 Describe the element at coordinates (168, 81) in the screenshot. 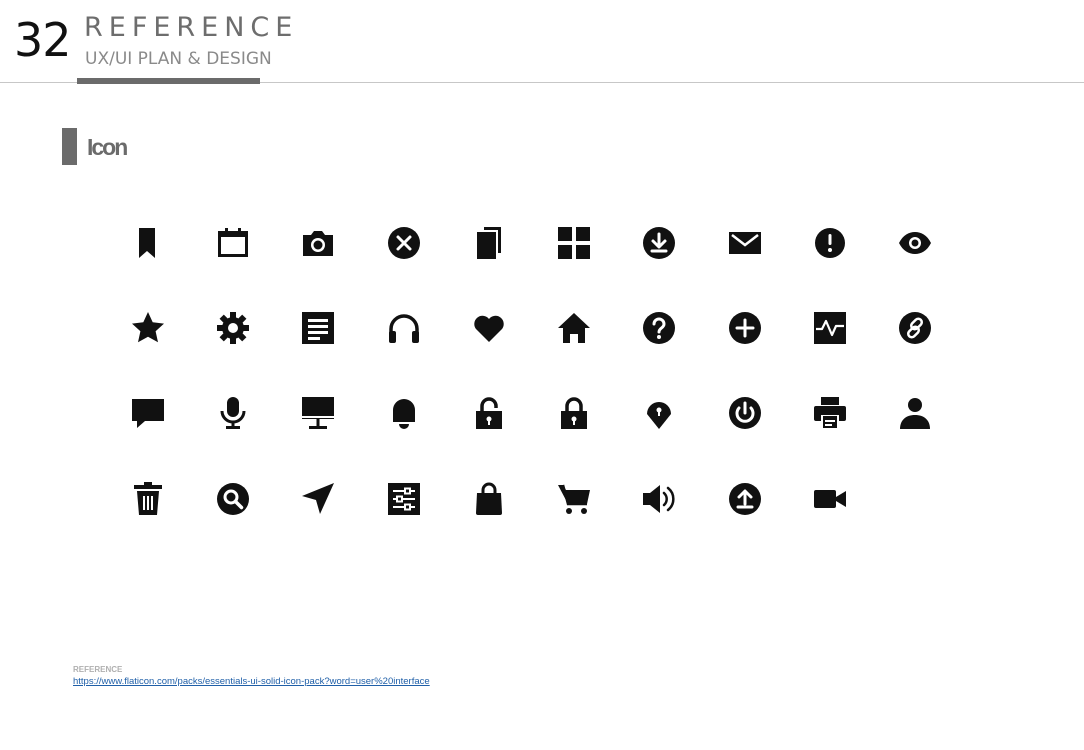

I see `header-accent-bar` at that location.